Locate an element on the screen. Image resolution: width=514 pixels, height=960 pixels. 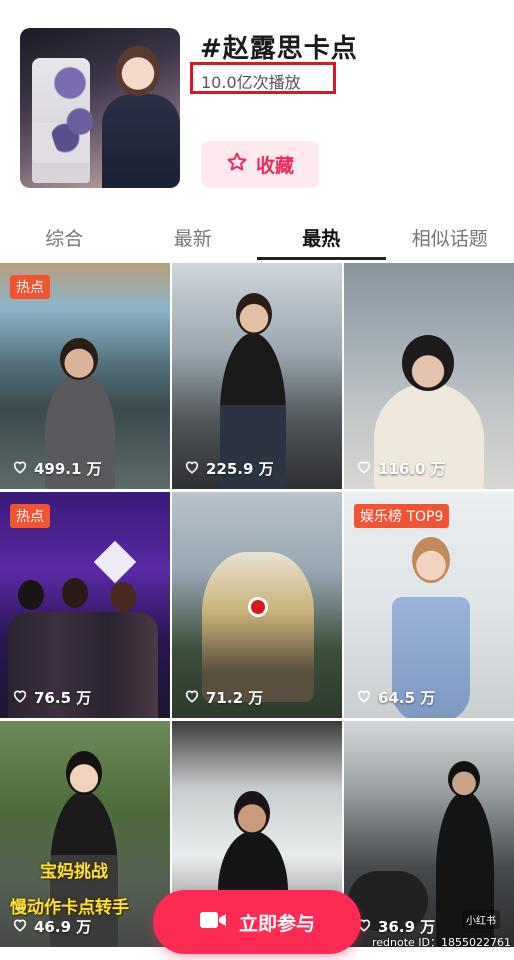
topic-cover-image is located at coordinates (100, 108).